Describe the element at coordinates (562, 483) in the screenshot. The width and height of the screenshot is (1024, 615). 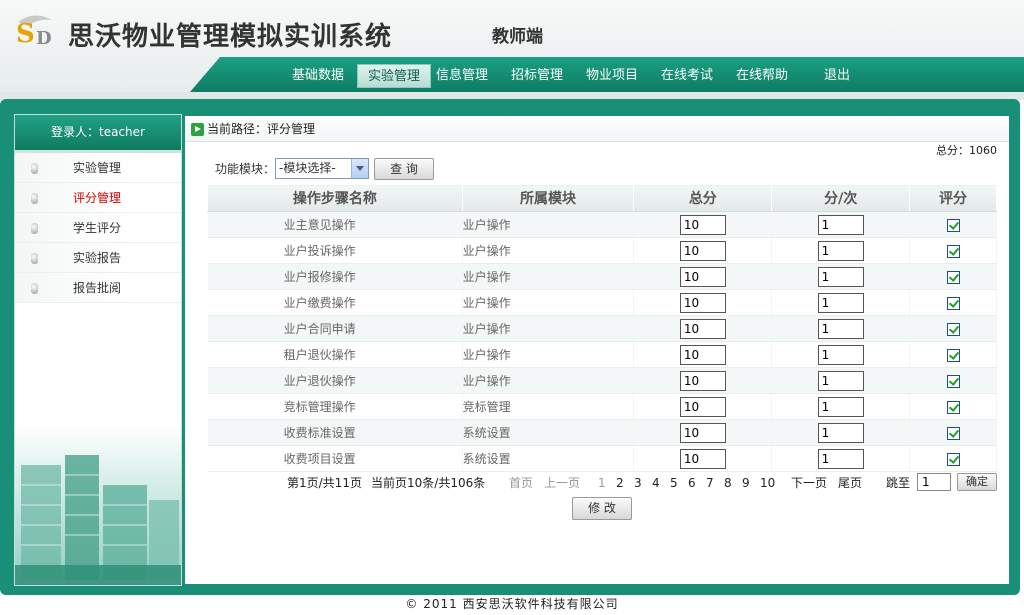
I see `prev-page-link: 上一页` at that location.